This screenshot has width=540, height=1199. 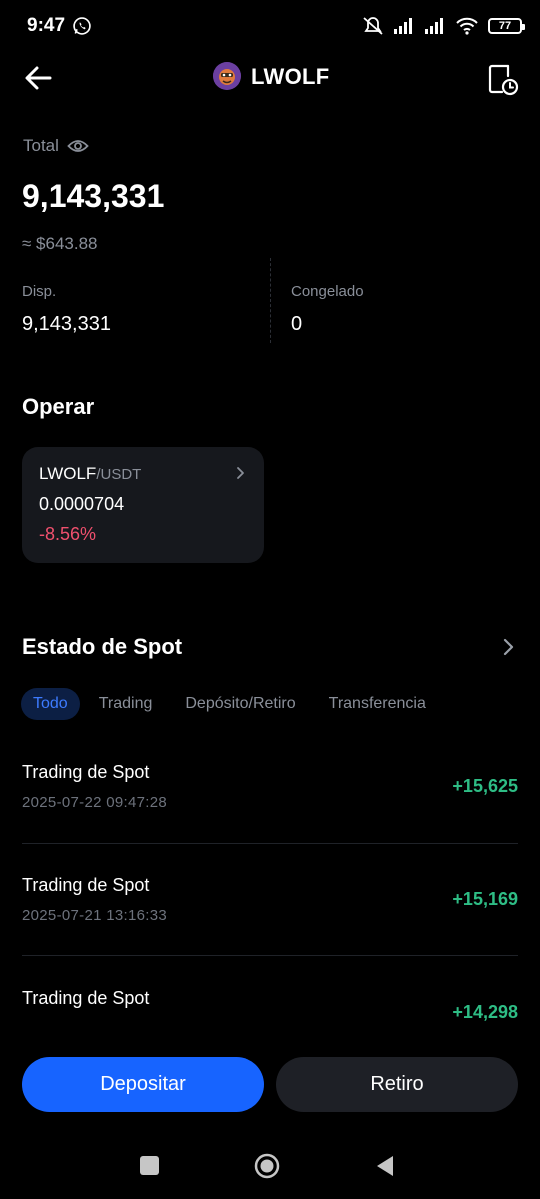 What do you see at coordinates (93, 196) in the screenshot?
I see `total-balance: 9,143,331` at bounding box center [93, 196].